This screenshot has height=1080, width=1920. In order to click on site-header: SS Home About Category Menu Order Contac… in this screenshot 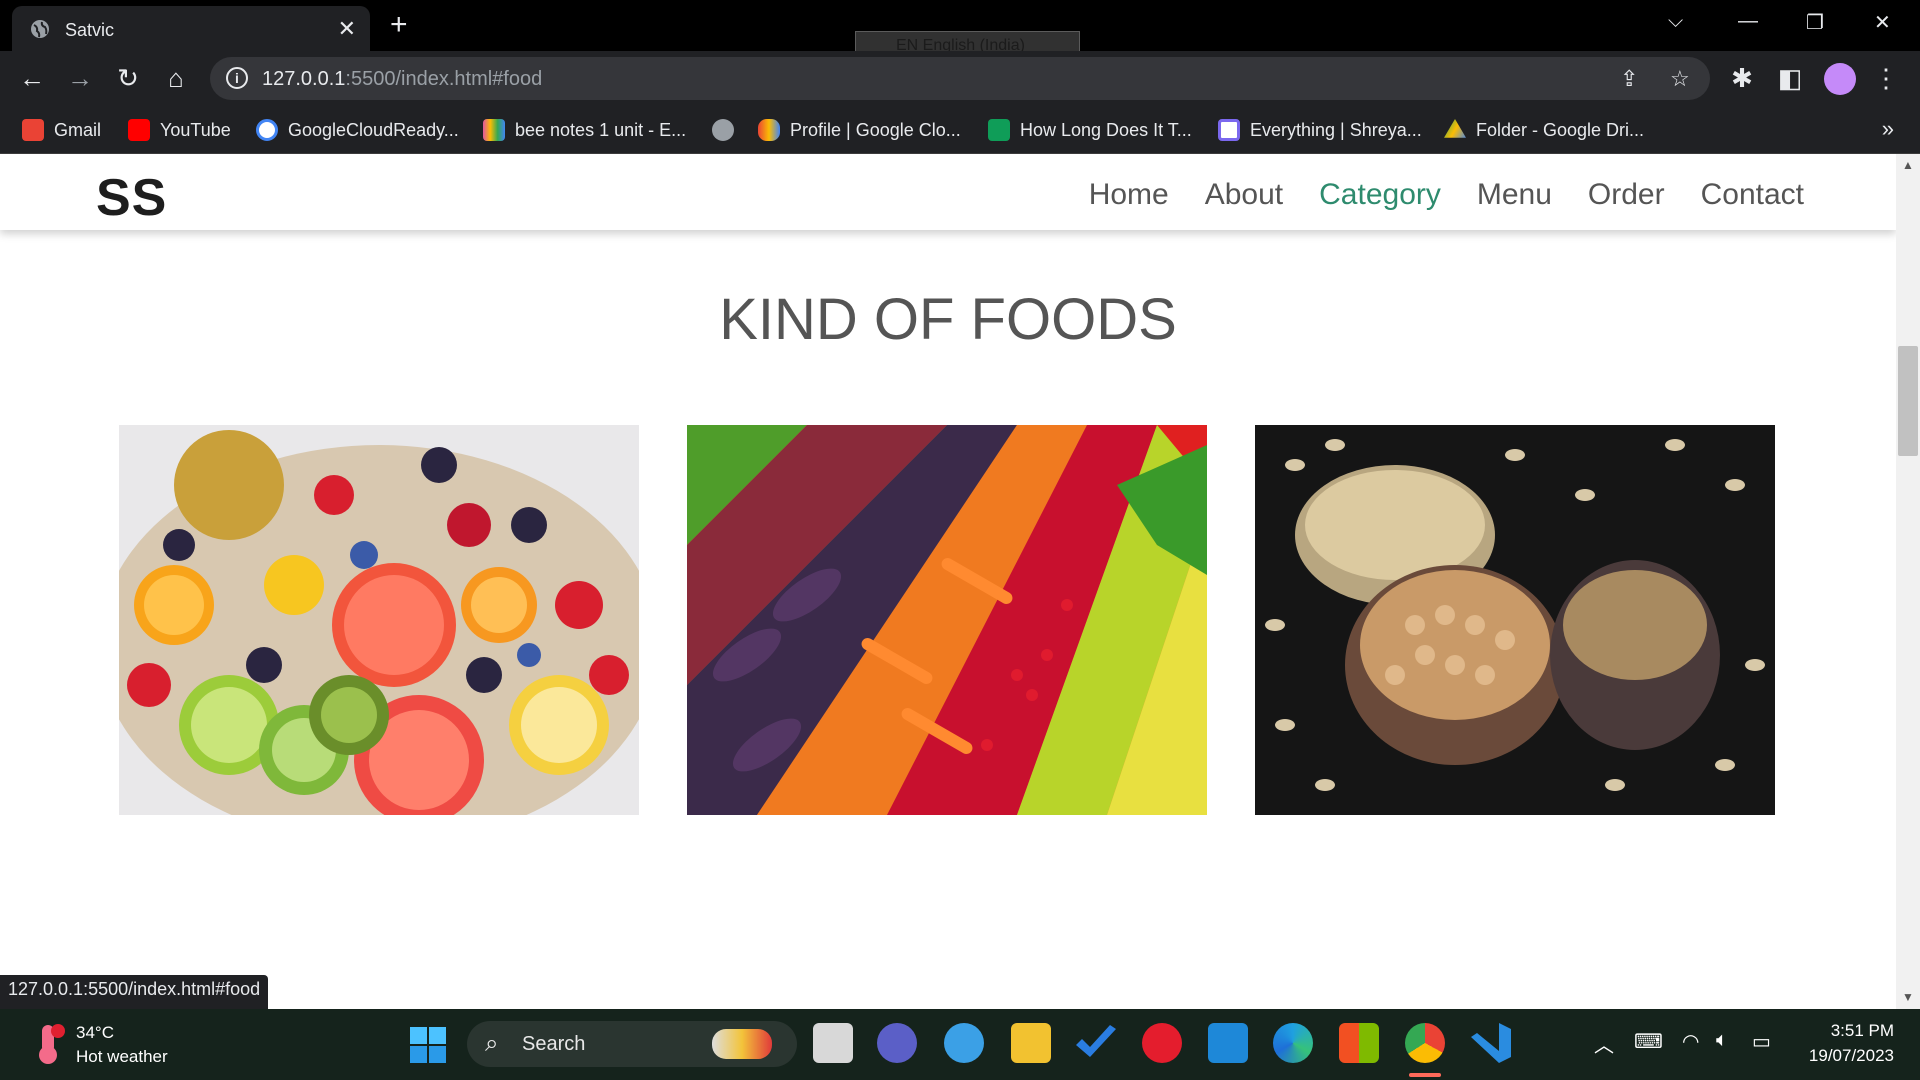, I will do `click(948, 192)`.